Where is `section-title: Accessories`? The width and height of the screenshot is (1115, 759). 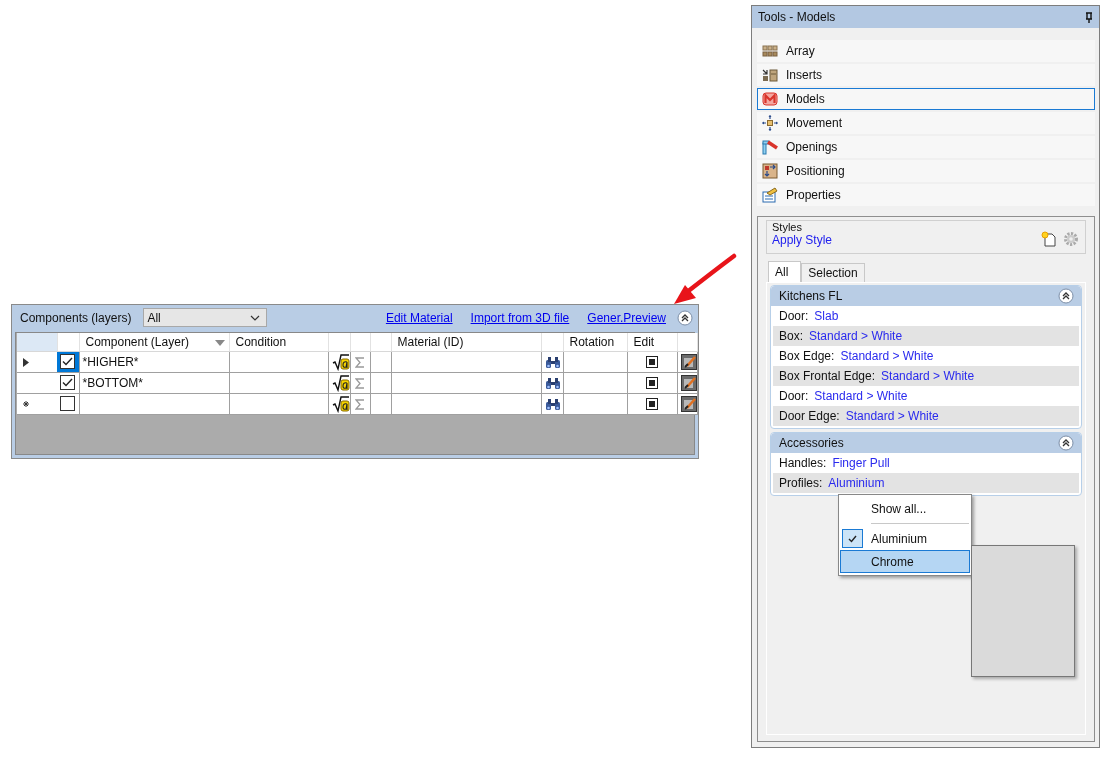
section-title: Accessories is located at coordinates (811, 443).